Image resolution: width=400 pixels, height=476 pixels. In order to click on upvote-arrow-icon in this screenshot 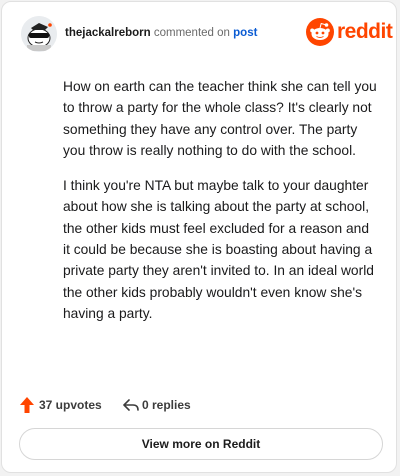, I will do `click(27, 405)`.